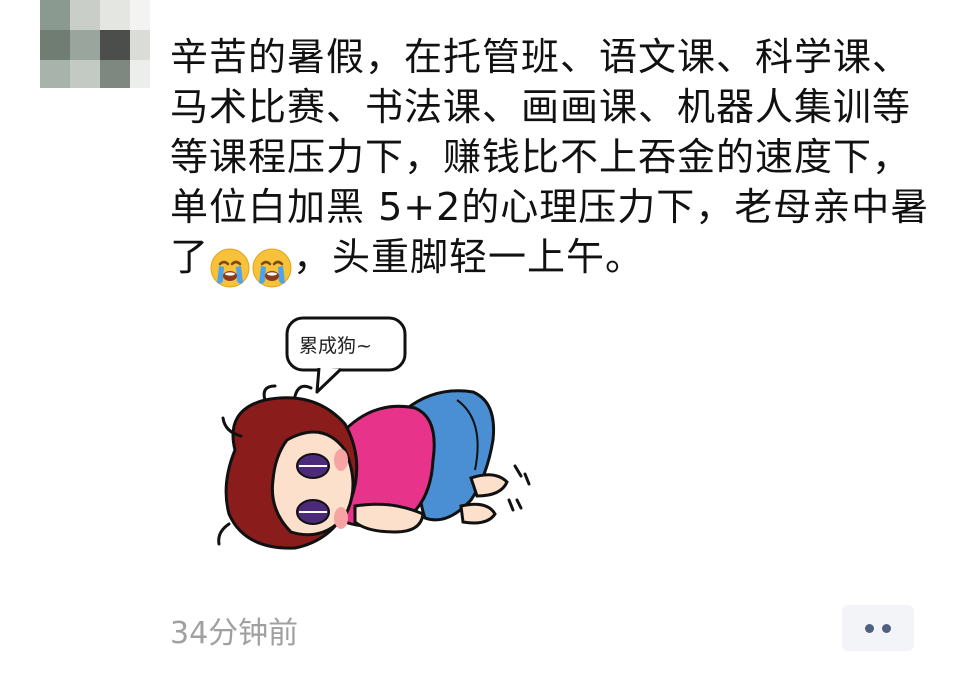 The image size is (964, 675). Describe the element at coordinates (878, 628) in the screenshot. I see `more-options-button` at that location.